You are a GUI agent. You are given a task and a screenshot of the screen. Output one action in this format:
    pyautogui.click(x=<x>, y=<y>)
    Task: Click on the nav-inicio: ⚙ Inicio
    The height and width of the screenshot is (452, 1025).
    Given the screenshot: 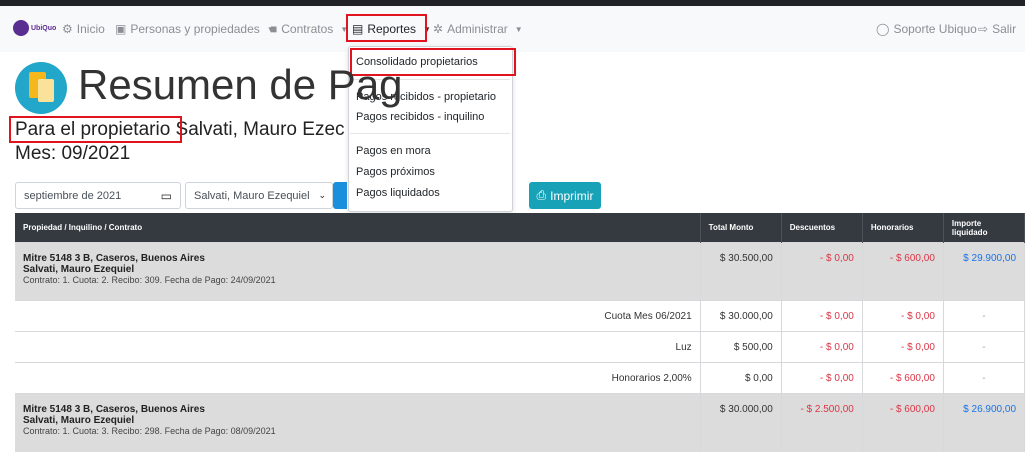 What is the action you would take?
    pyautogui.click(x=83, y=29)
    